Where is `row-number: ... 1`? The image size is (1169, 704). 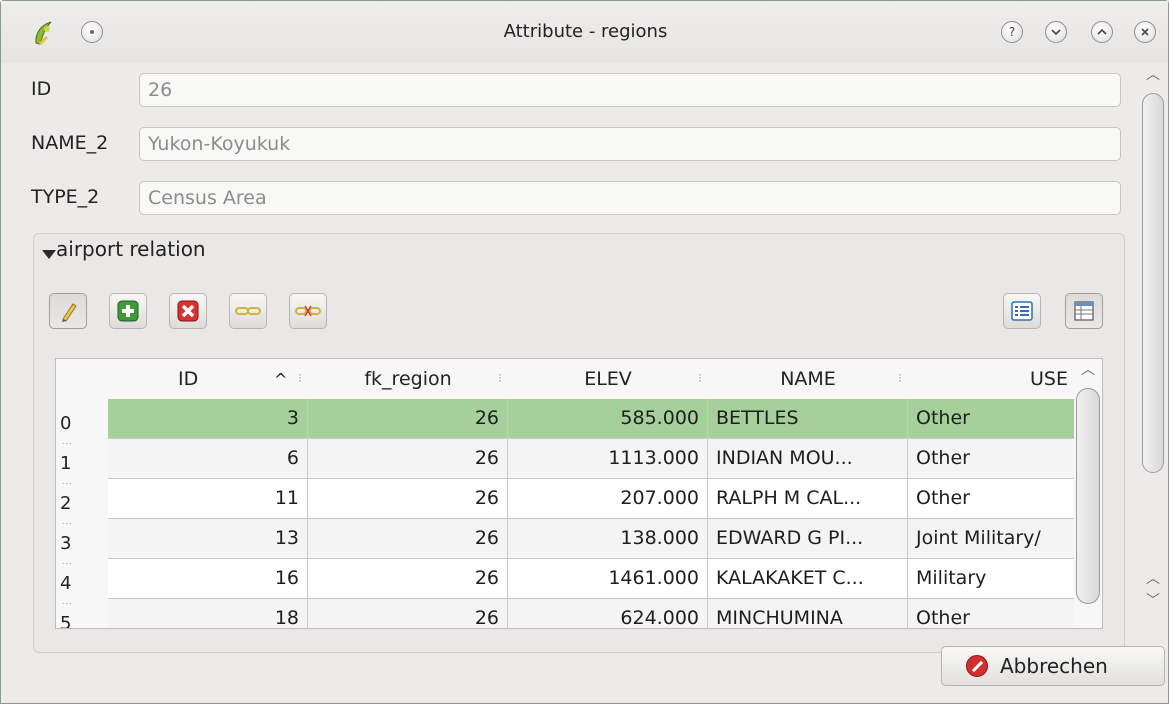
row-number: ... 1 is located at coordinates (81, 458).